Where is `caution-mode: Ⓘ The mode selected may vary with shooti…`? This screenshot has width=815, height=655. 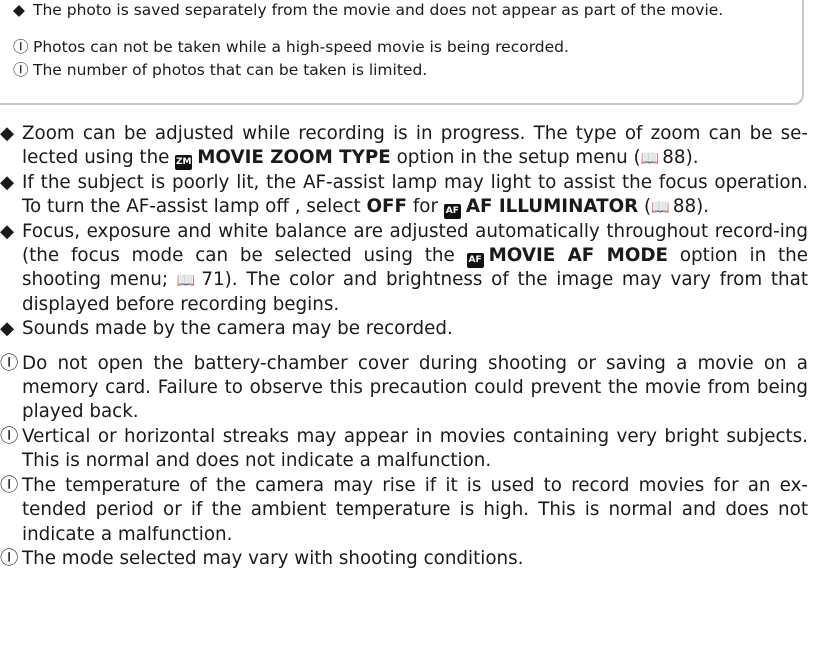
caution-mode: Ⓘ The mode selected may vary with shooti… is located at coordinates (407, 559).